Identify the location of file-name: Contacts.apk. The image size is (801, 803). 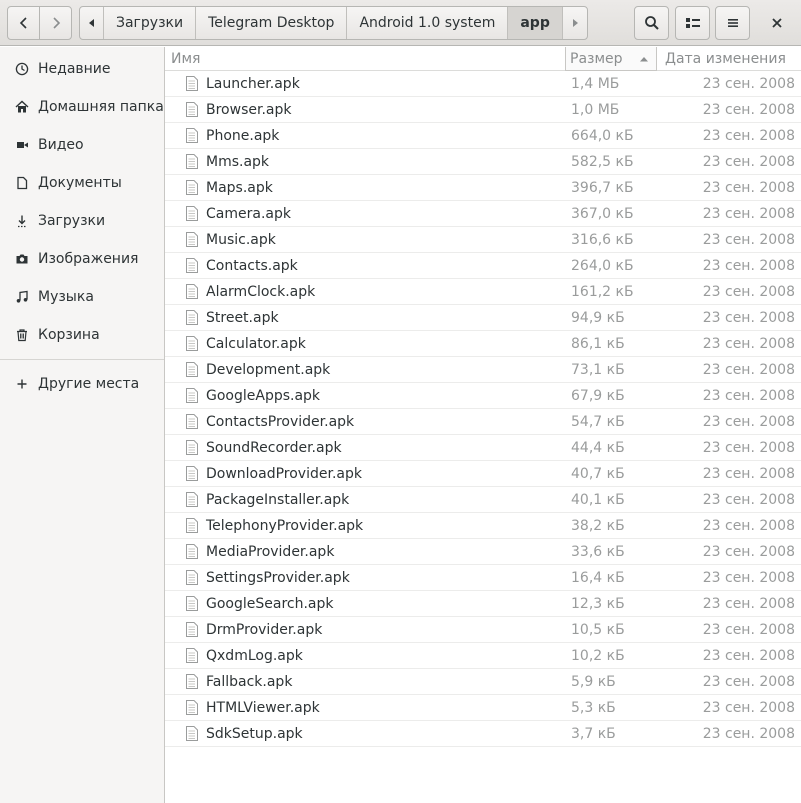
(252, 266).